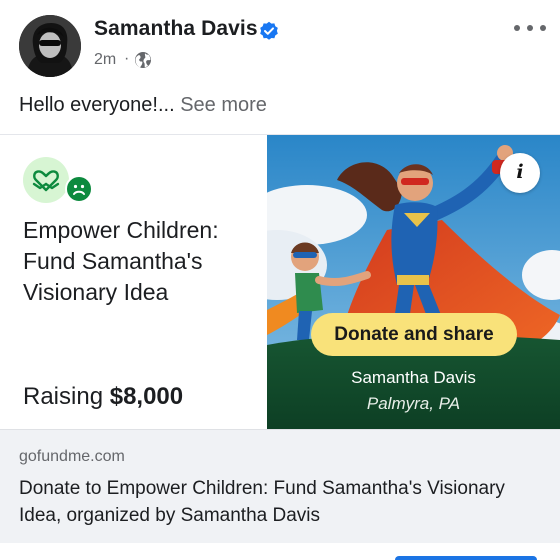  I want to click on heart-hands-glyph, so click(46, 181).